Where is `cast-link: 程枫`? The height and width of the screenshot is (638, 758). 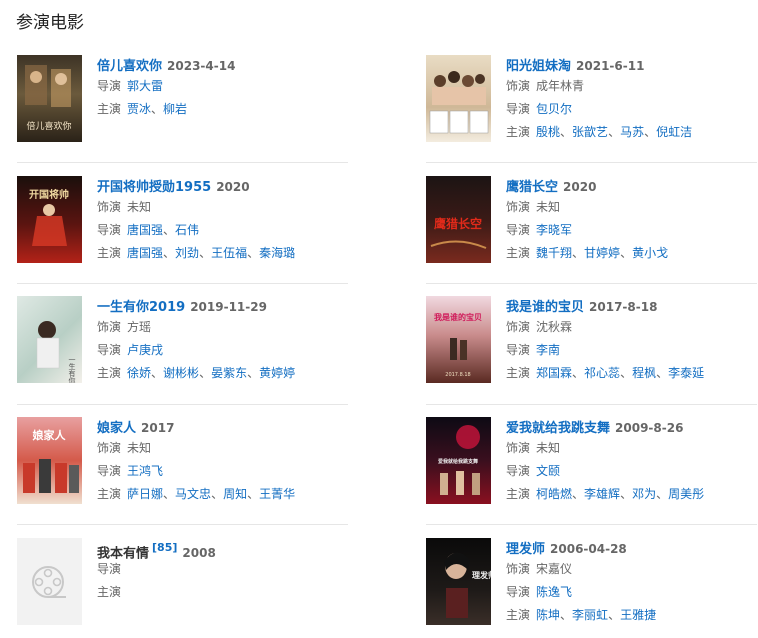 cast-link: 程枫 is located at coordinates (644, 373).